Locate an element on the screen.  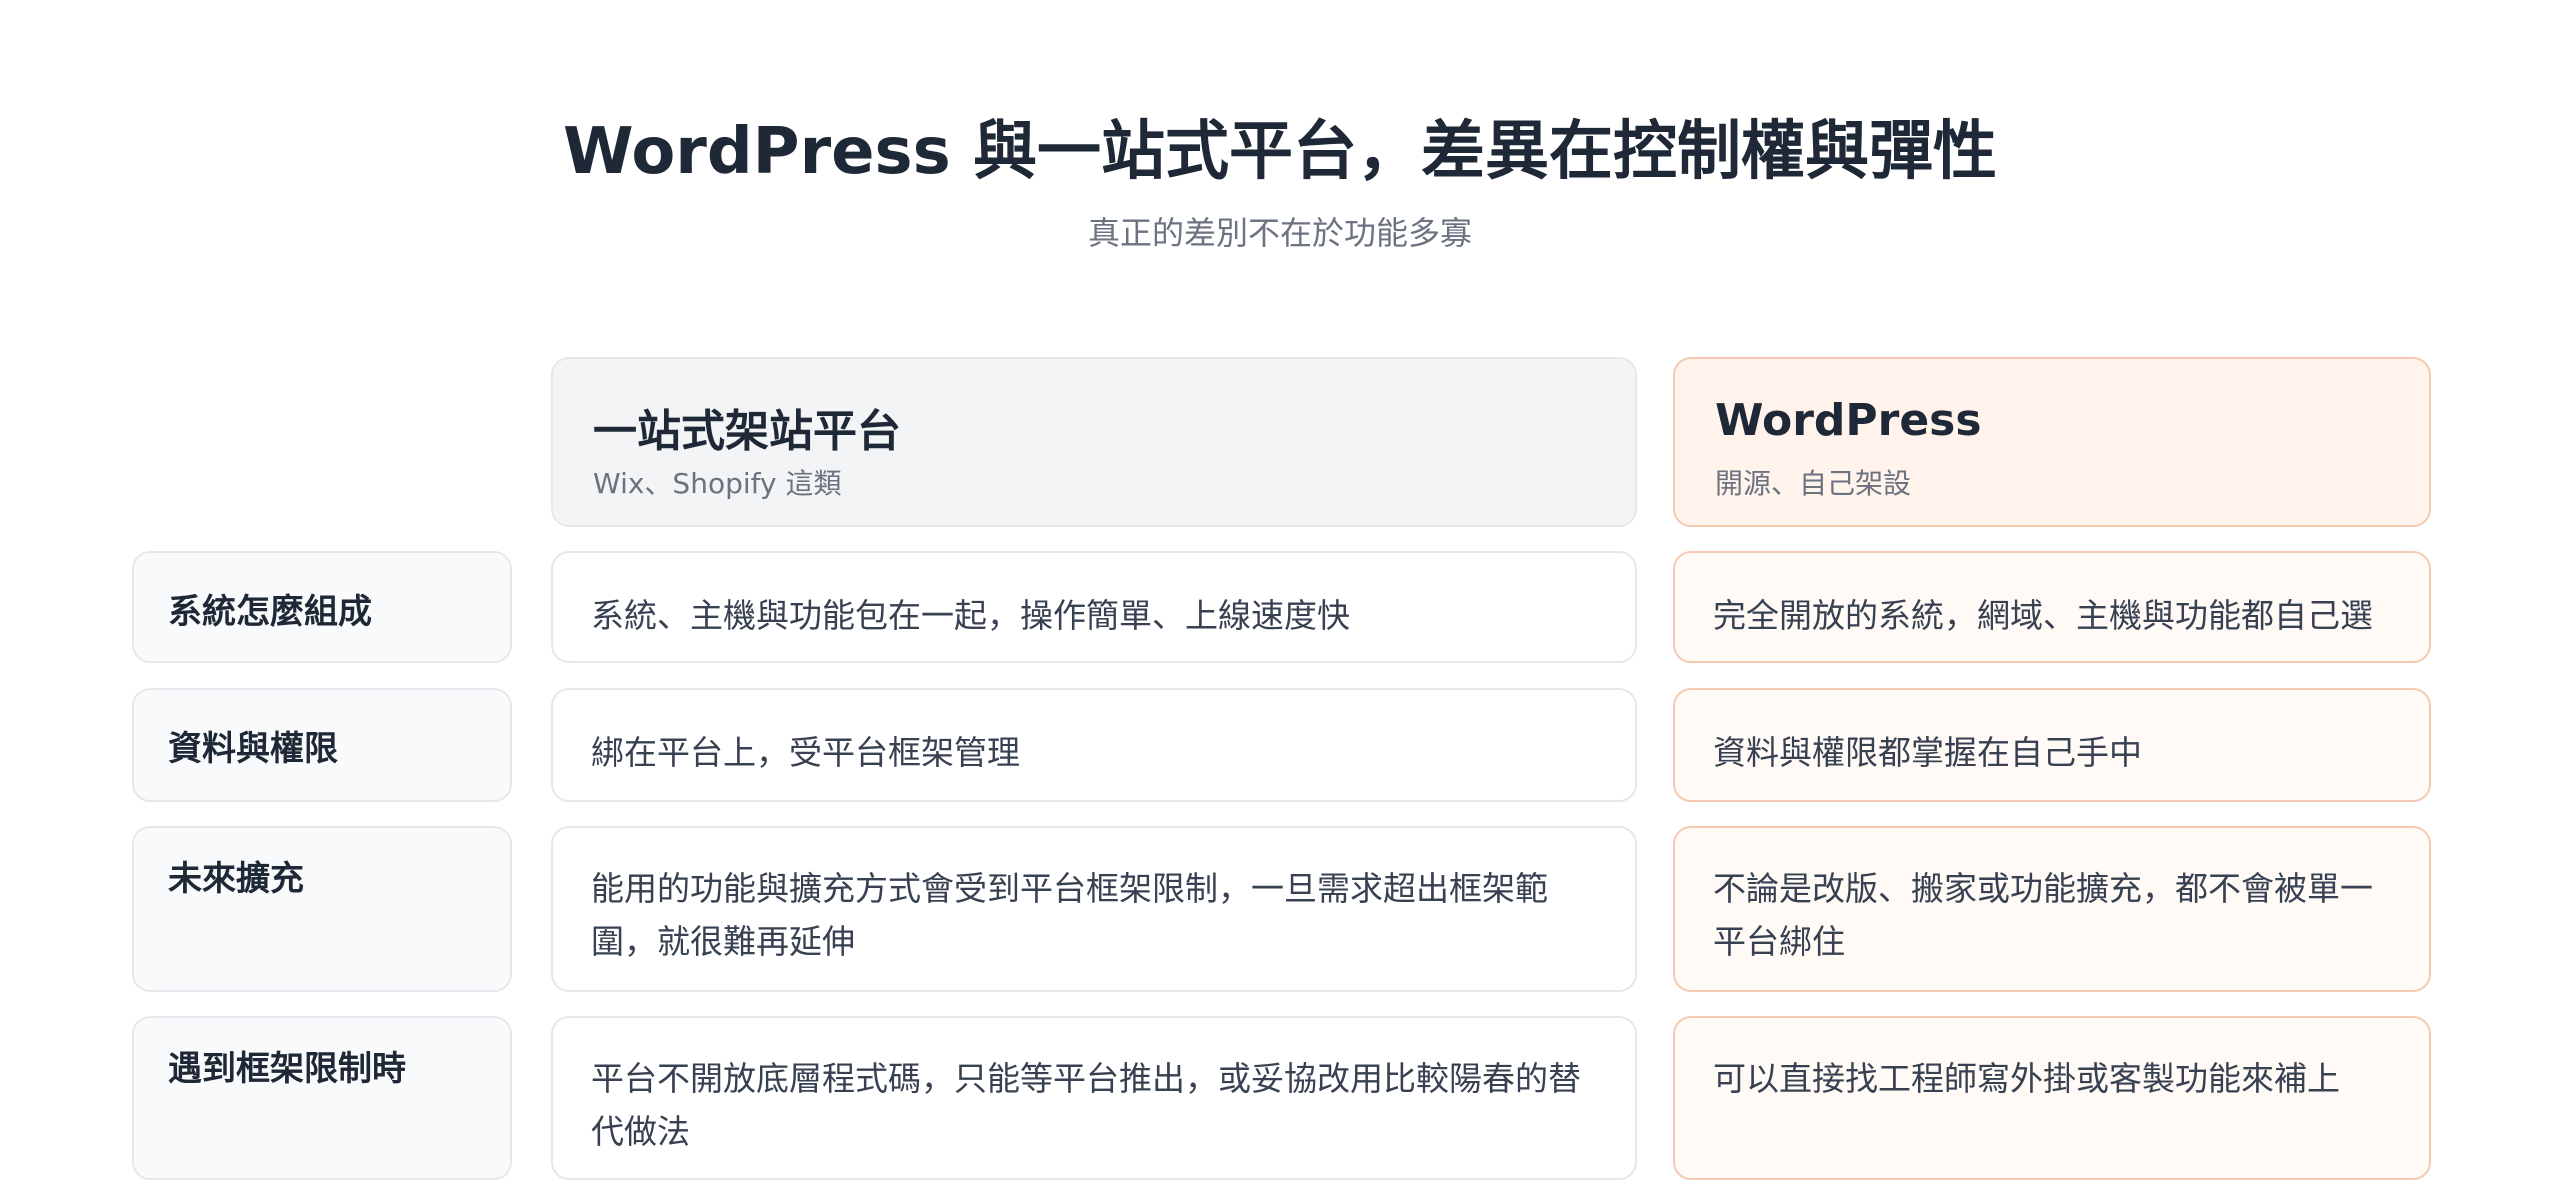
row-label: 系統怎麼組成 is located at coordinates (270, 612).